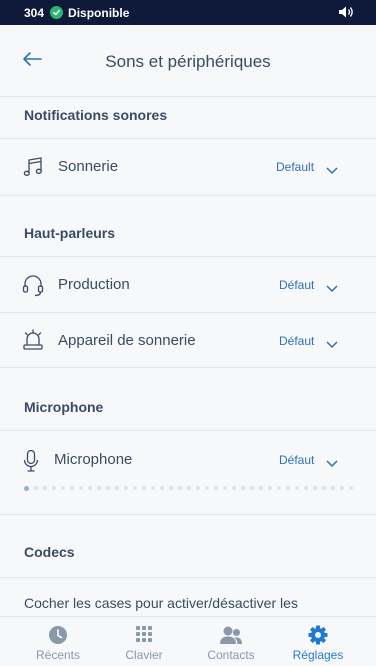  I want to click on tab-keypad: Clavier, so click(144, 641).